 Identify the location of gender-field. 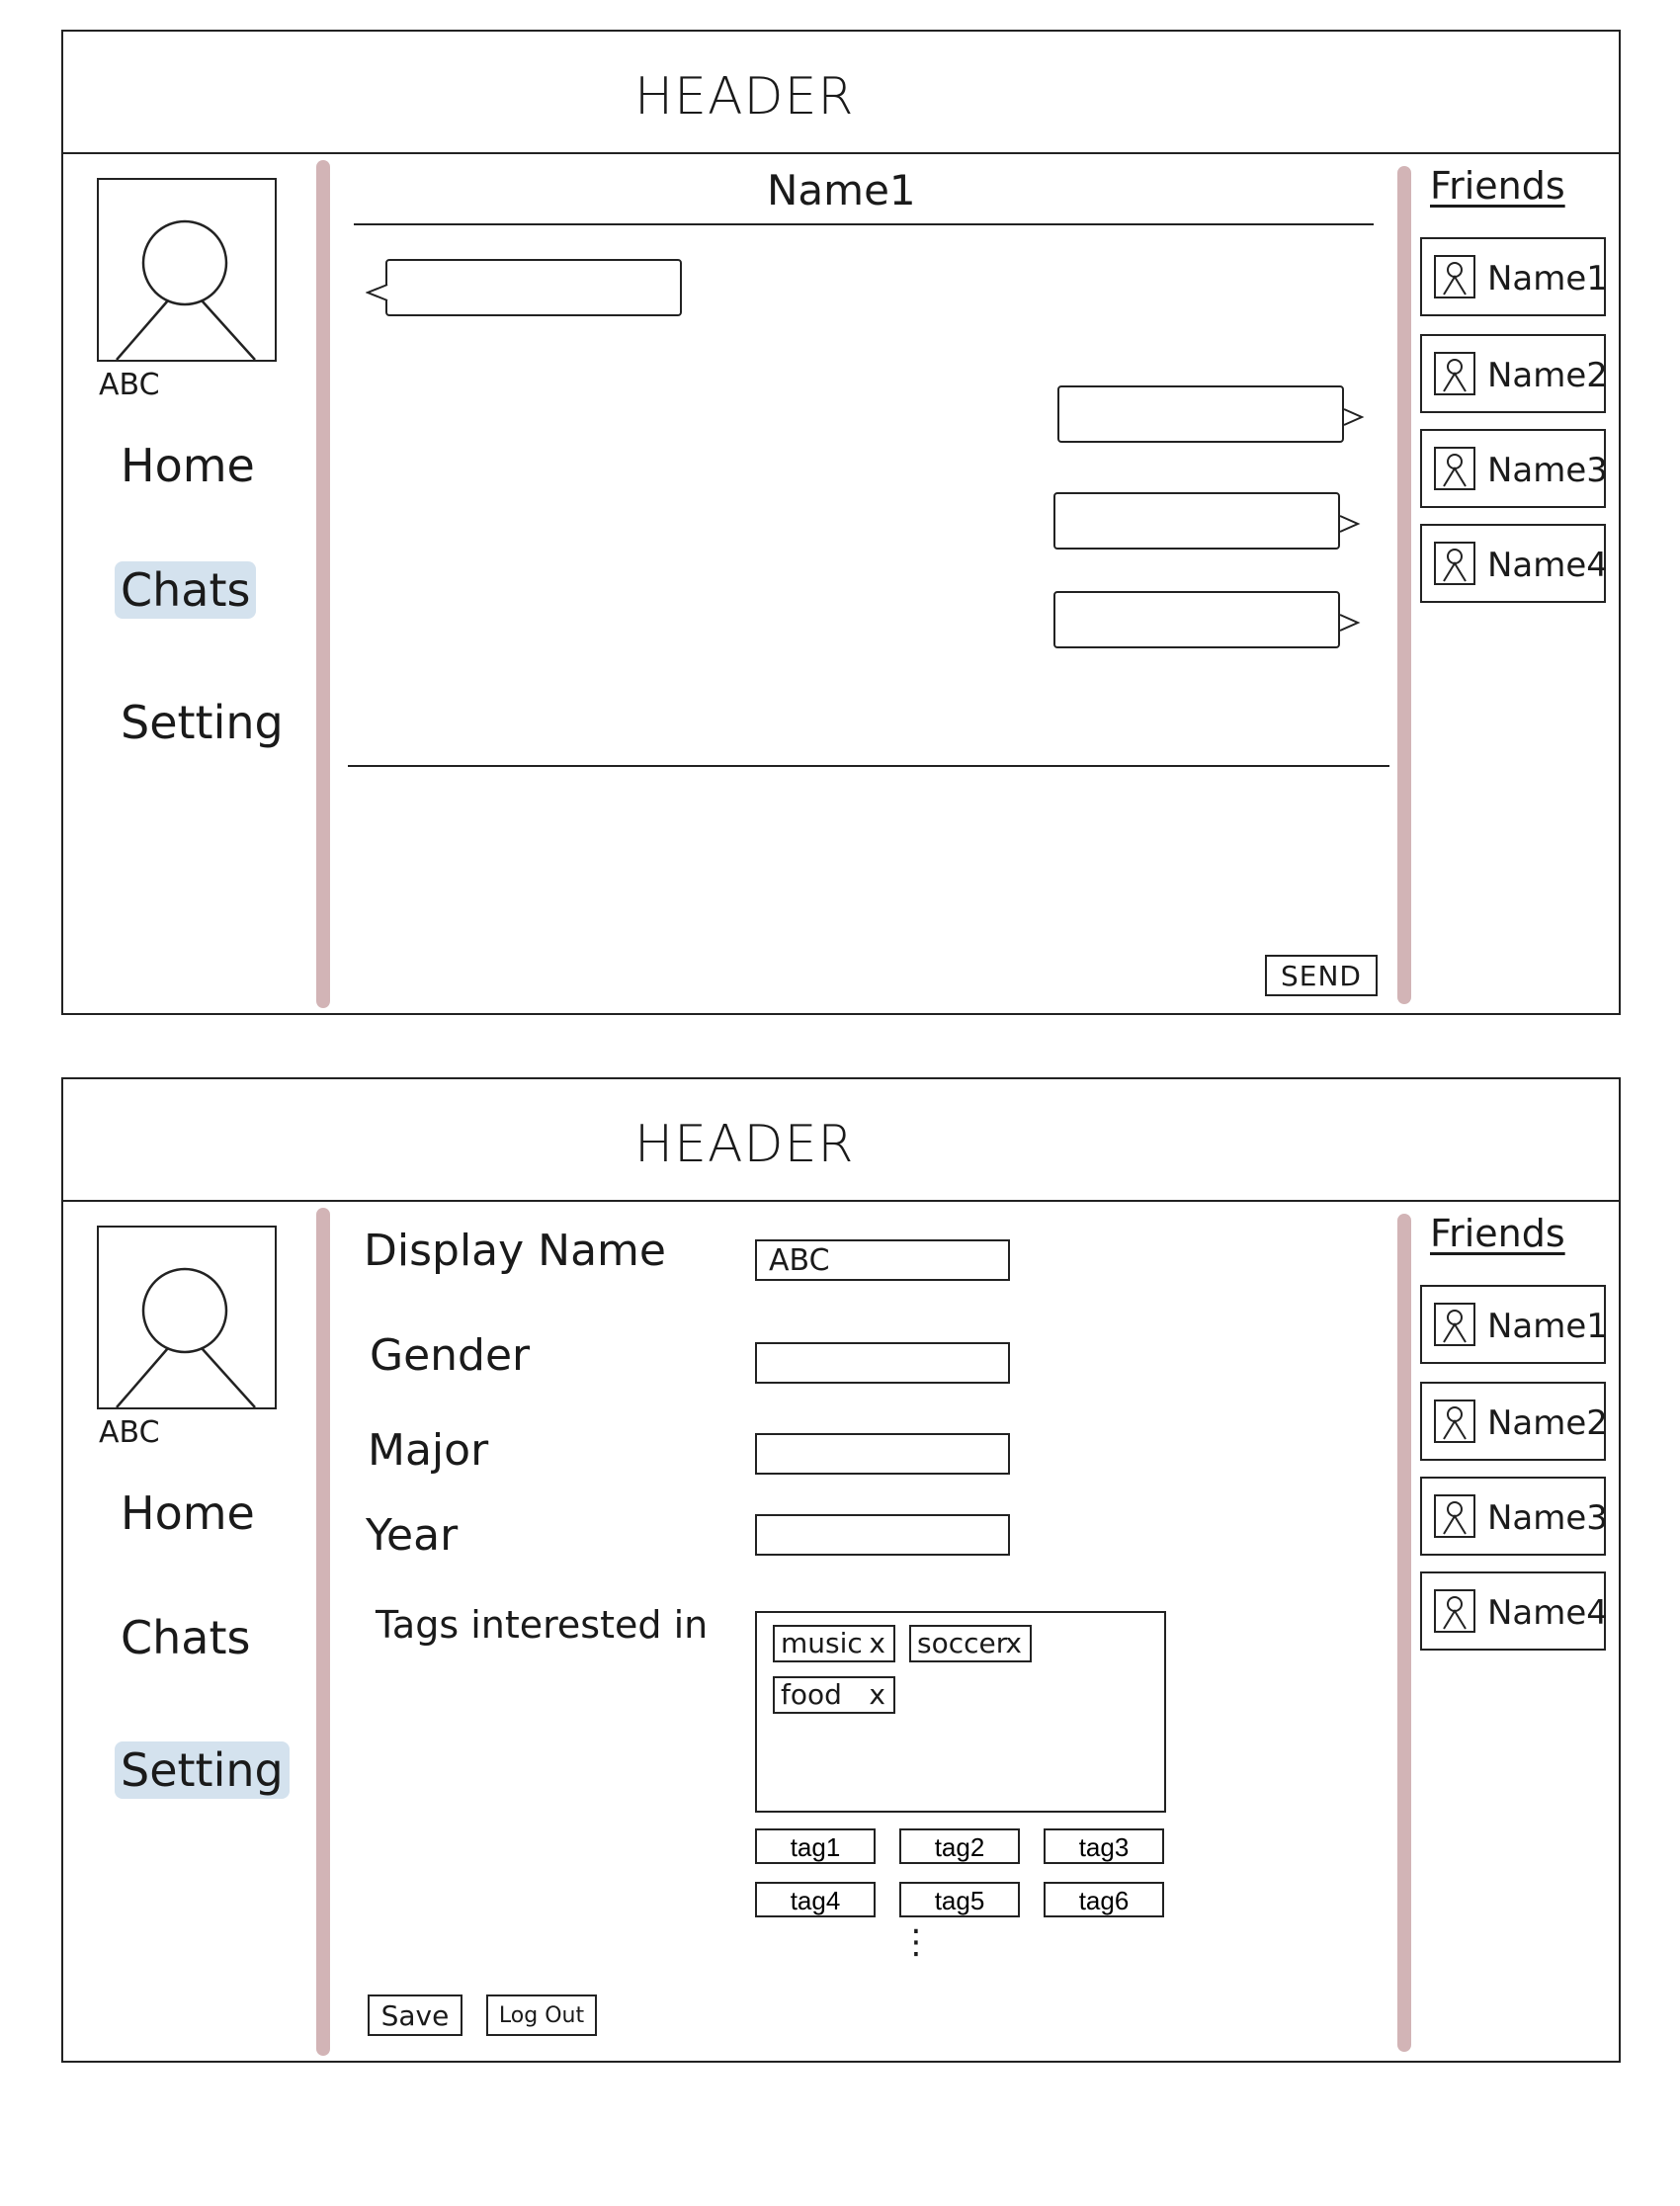
(882, 1363).